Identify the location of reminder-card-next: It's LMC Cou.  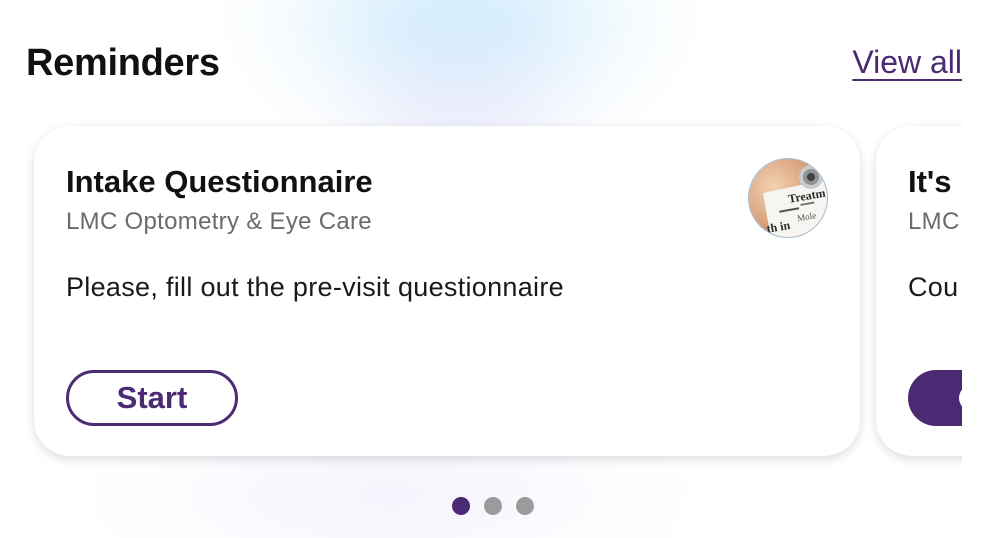
(919, 291).